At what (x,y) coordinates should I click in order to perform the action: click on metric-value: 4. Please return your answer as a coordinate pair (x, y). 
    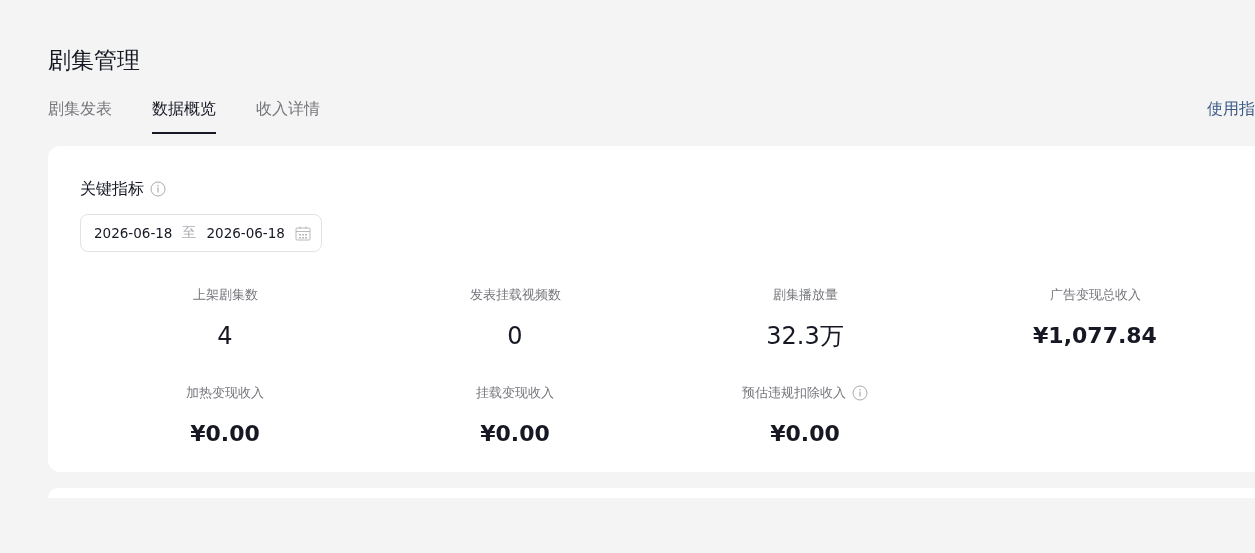
    Looking at the image, I should click on (225, 336).